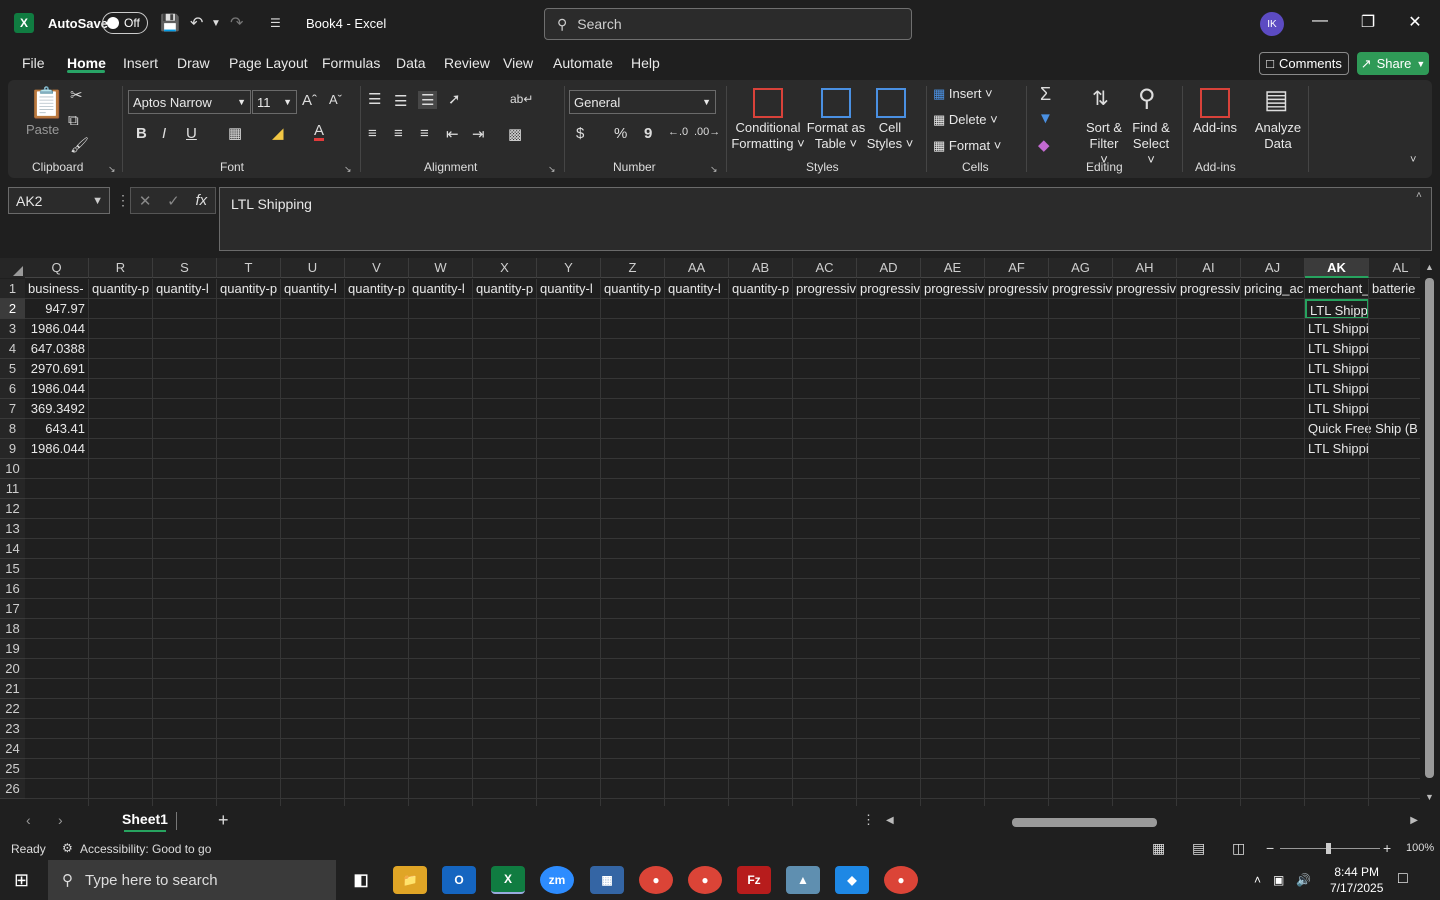 The image size is (1440, 900). Describe the element at coordinates (557, 880) in the screenshot. I see `zoom-app-icon: zm` at that location.